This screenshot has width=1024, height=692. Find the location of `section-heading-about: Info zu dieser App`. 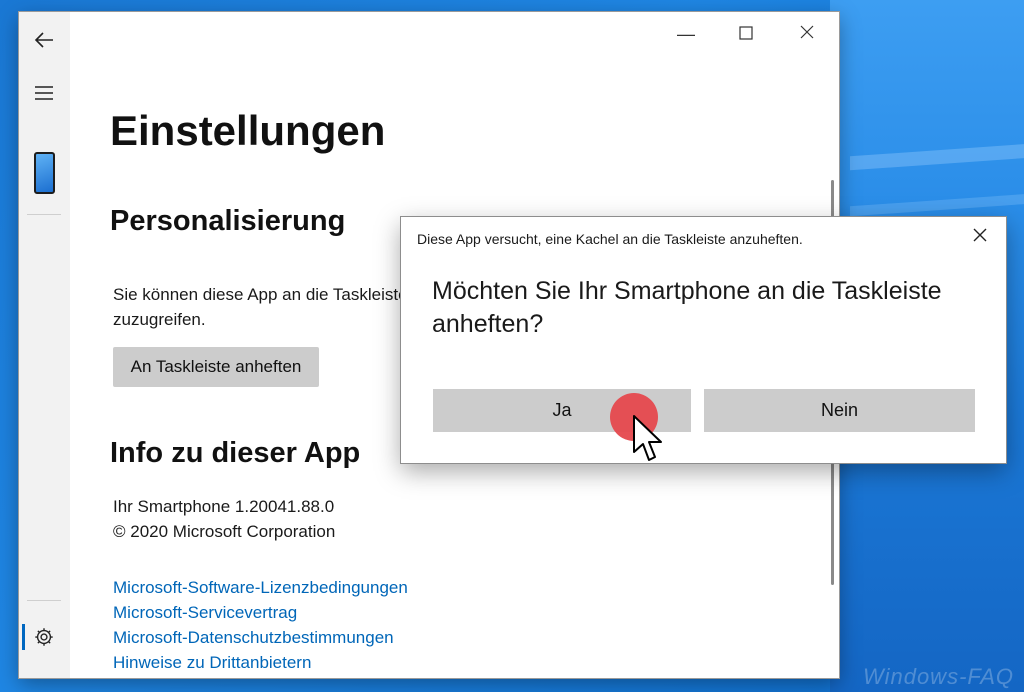

section-heading-about: Info zu dieser App is located at coordinates (235, 453).